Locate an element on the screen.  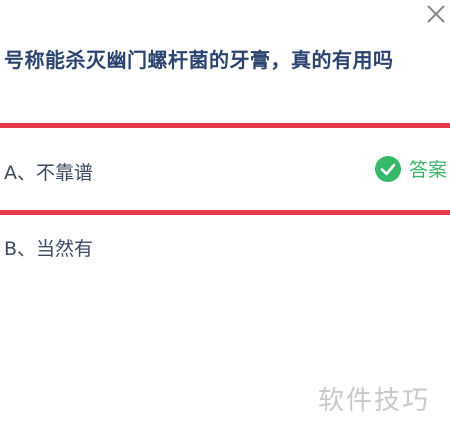
highlight-border-top is located at coordinates (225, 125).